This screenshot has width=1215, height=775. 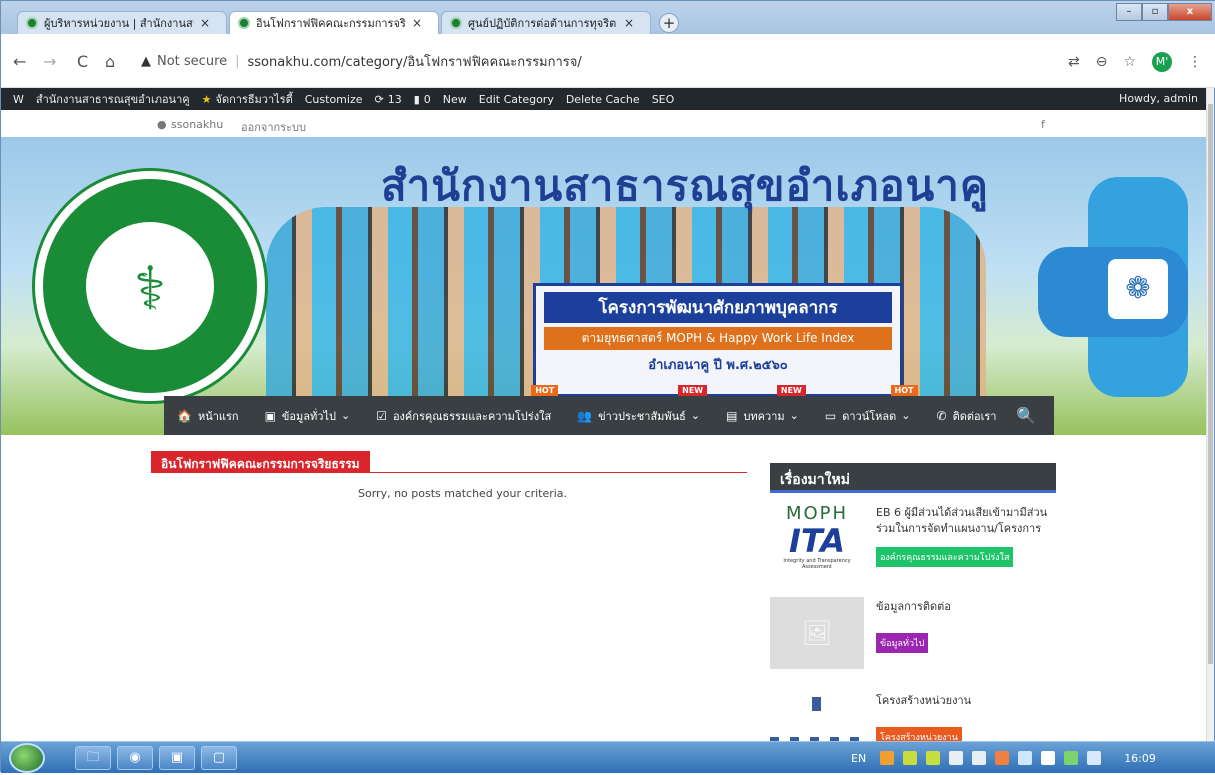 I want to click on windows-taskbar: 🗀 ◉ ▣ ▢ EN 16:09, so click(x=608, y=757).